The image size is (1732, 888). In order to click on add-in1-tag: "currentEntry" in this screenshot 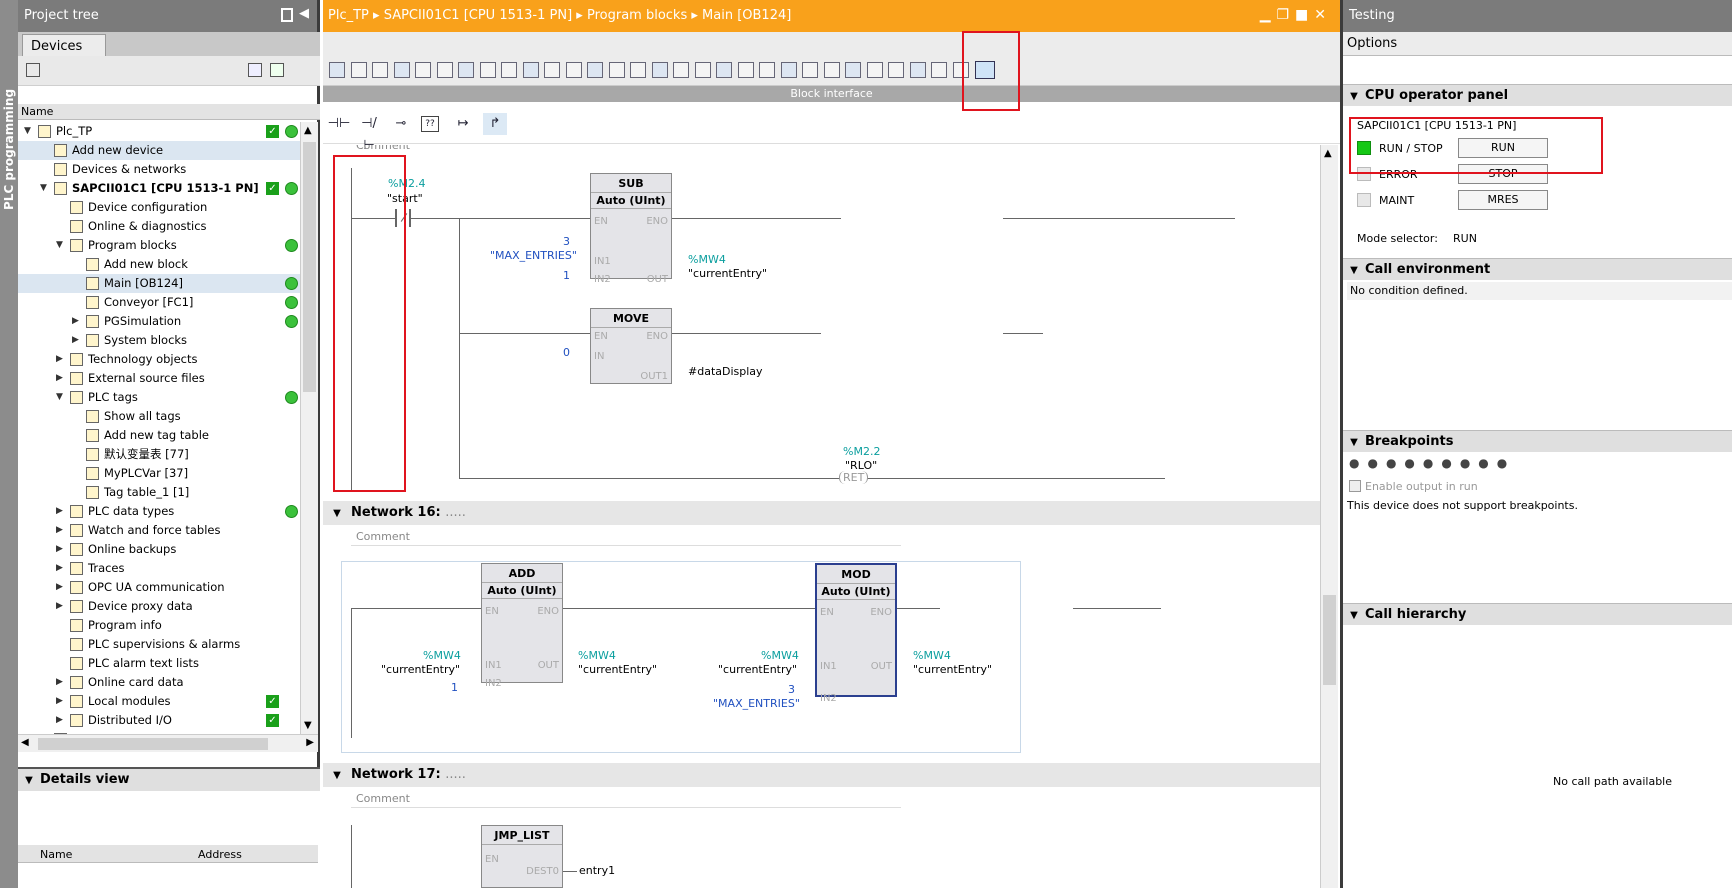, I will do `click(420, 669)`.